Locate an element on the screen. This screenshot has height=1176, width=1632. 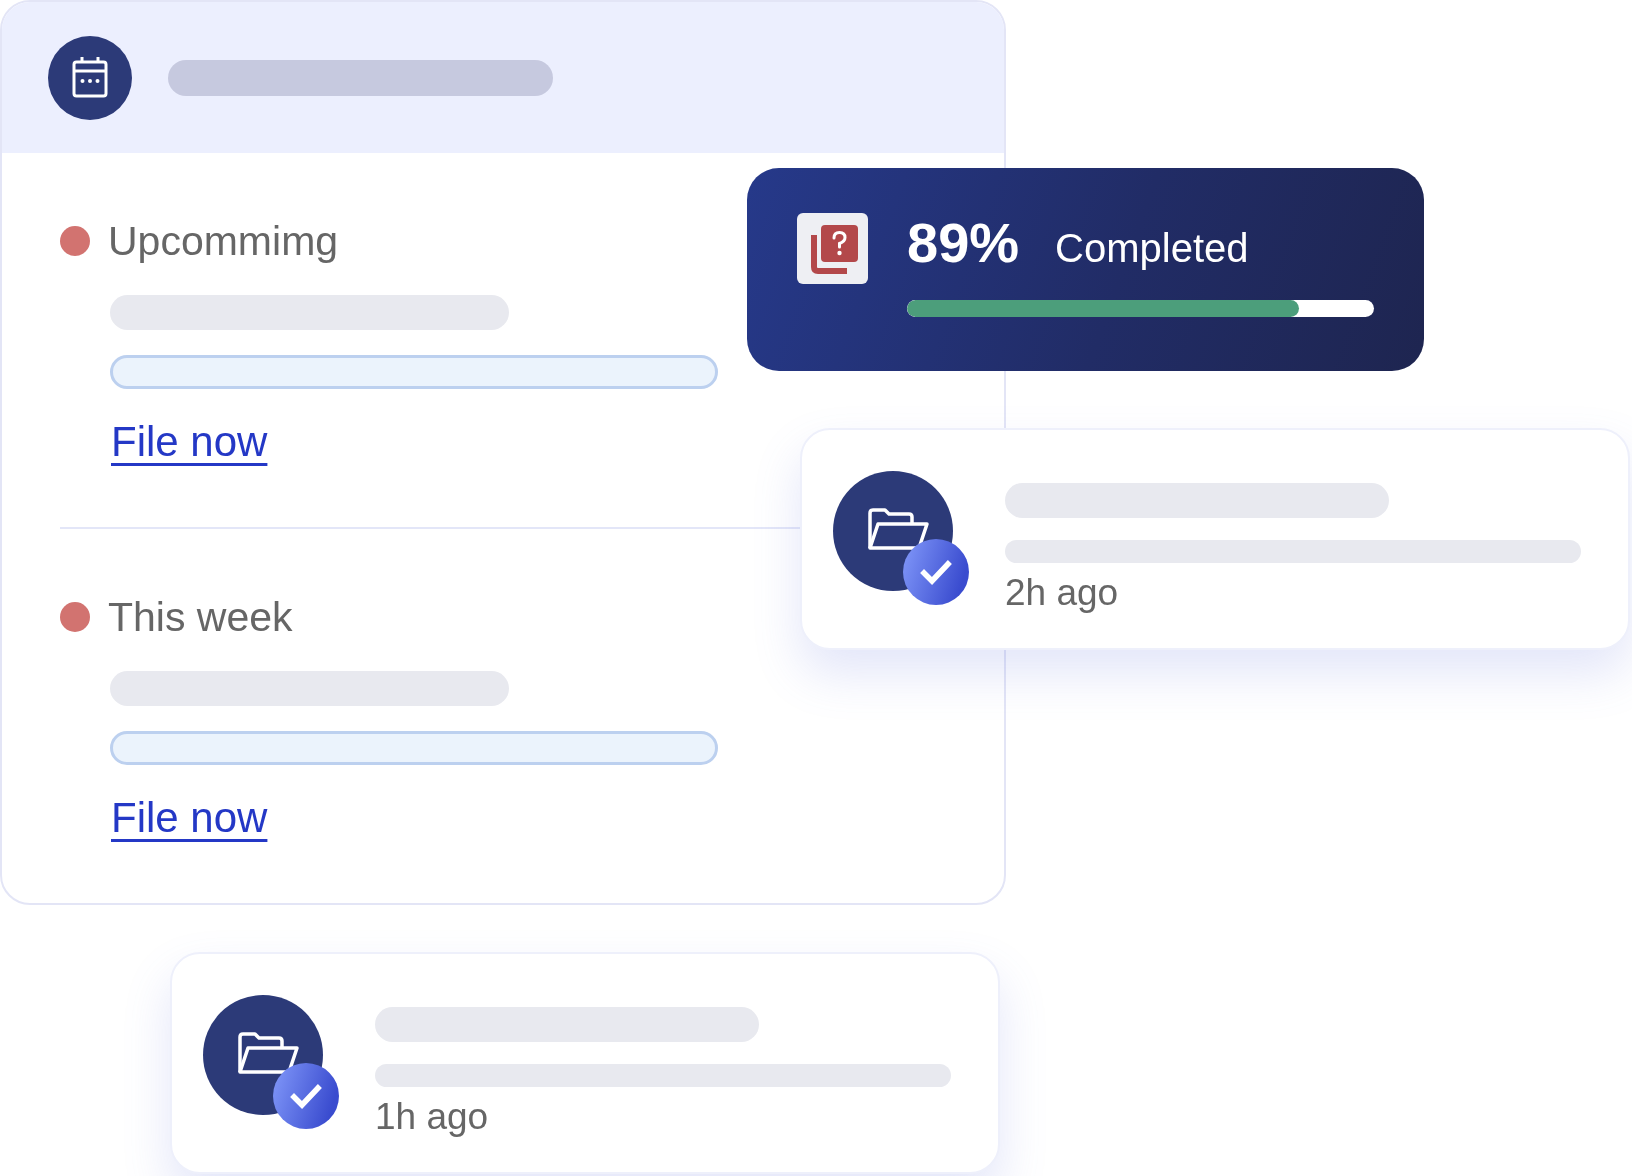
section-title: This week is located at coordinates (200, 617).